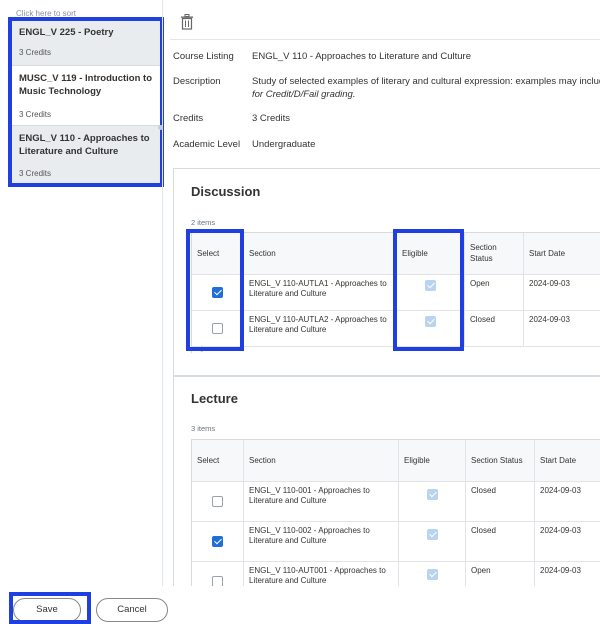  What do you see at coordinates (494, 293) in the screenshot?
I see `status-cell: Open` at bounding box center [494, 293].